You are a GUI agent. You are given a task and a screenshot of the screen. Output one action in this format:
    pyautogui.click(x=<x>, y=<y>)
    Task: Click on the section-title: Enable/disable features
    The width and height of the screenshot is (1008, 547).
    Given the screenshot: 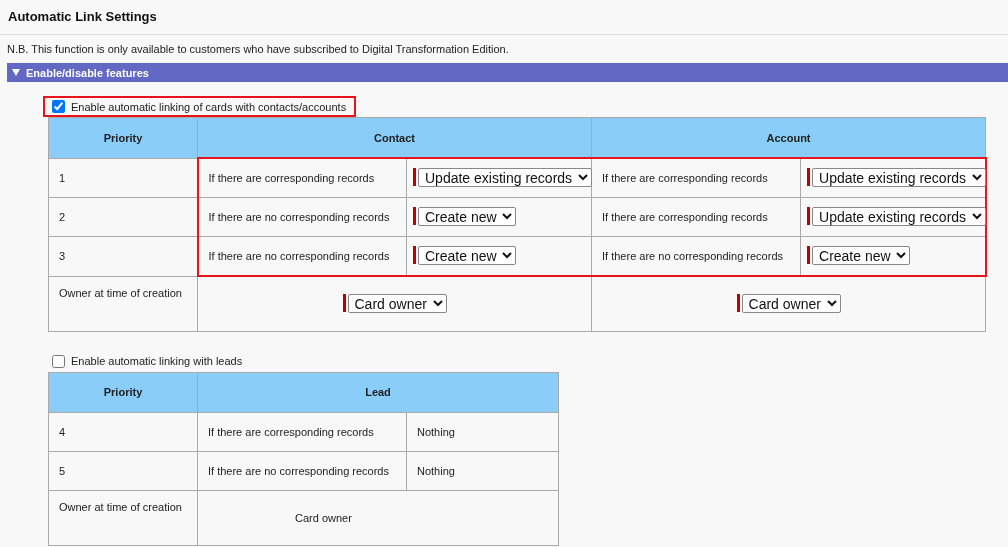 What is the action you would take?
    pyautogui.click(x=87, y=72)
    